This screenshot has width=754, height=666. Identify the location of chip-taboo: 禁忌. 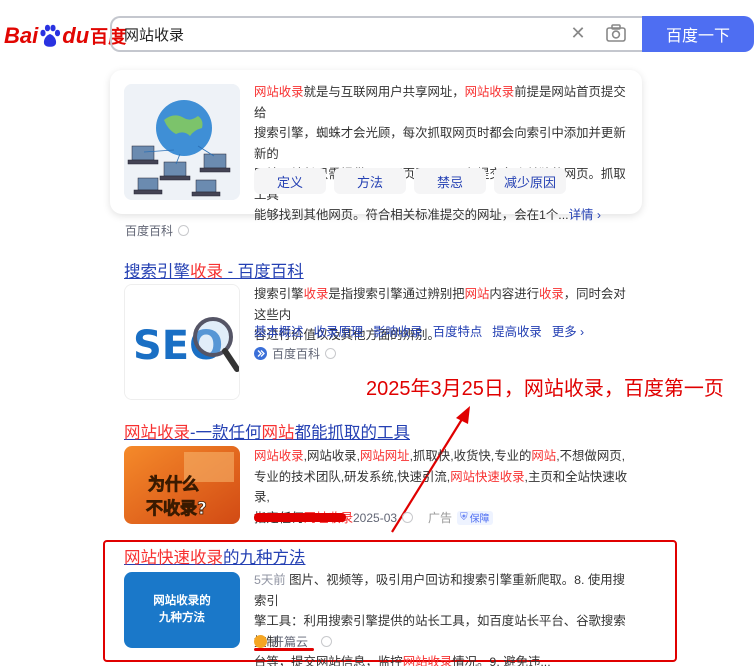
(450, 181).